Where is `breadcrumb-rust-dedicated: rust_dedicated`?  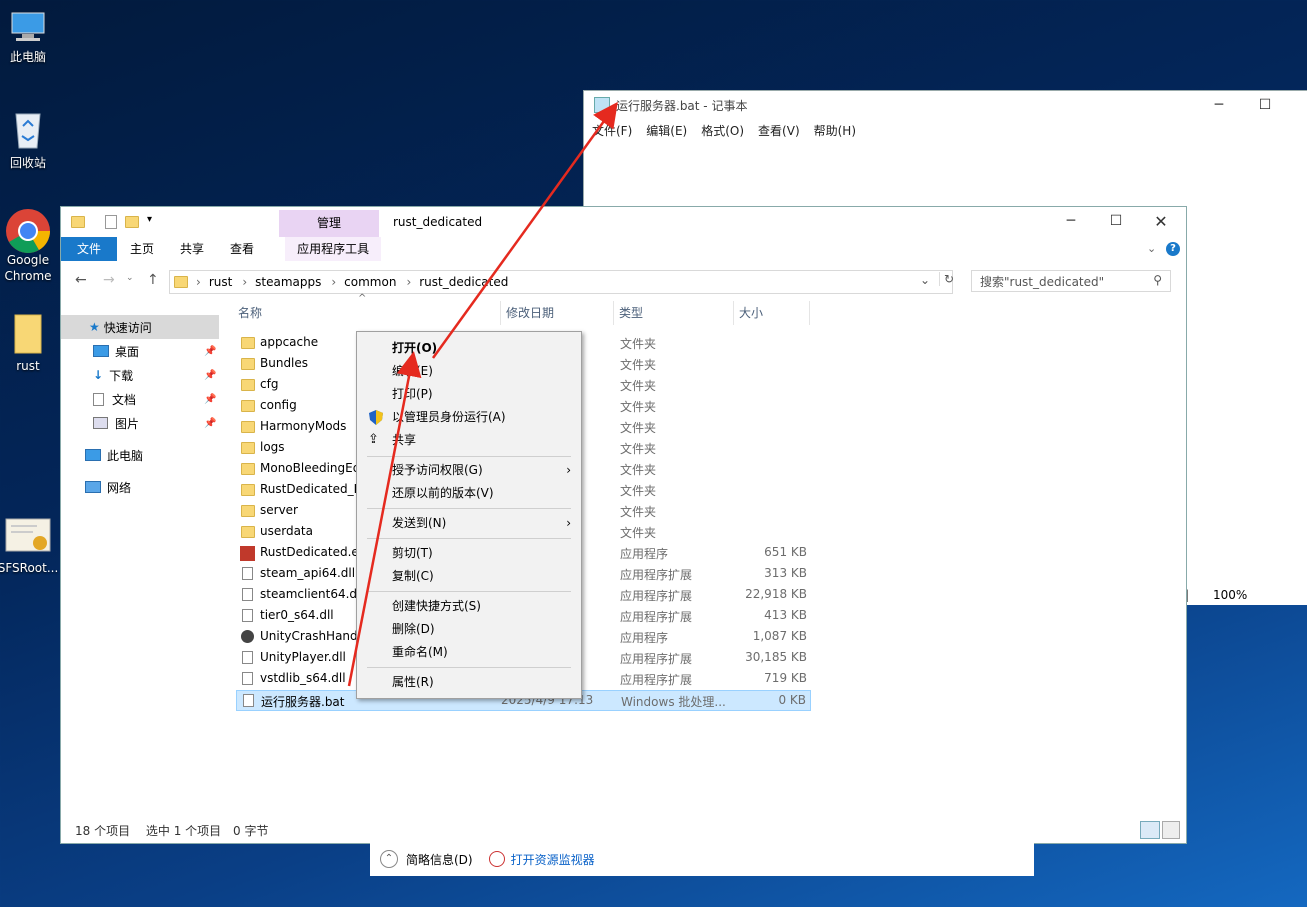
breadcrumb-rust-dedicated: rust_dedicated is located at coordinates (463, 282).